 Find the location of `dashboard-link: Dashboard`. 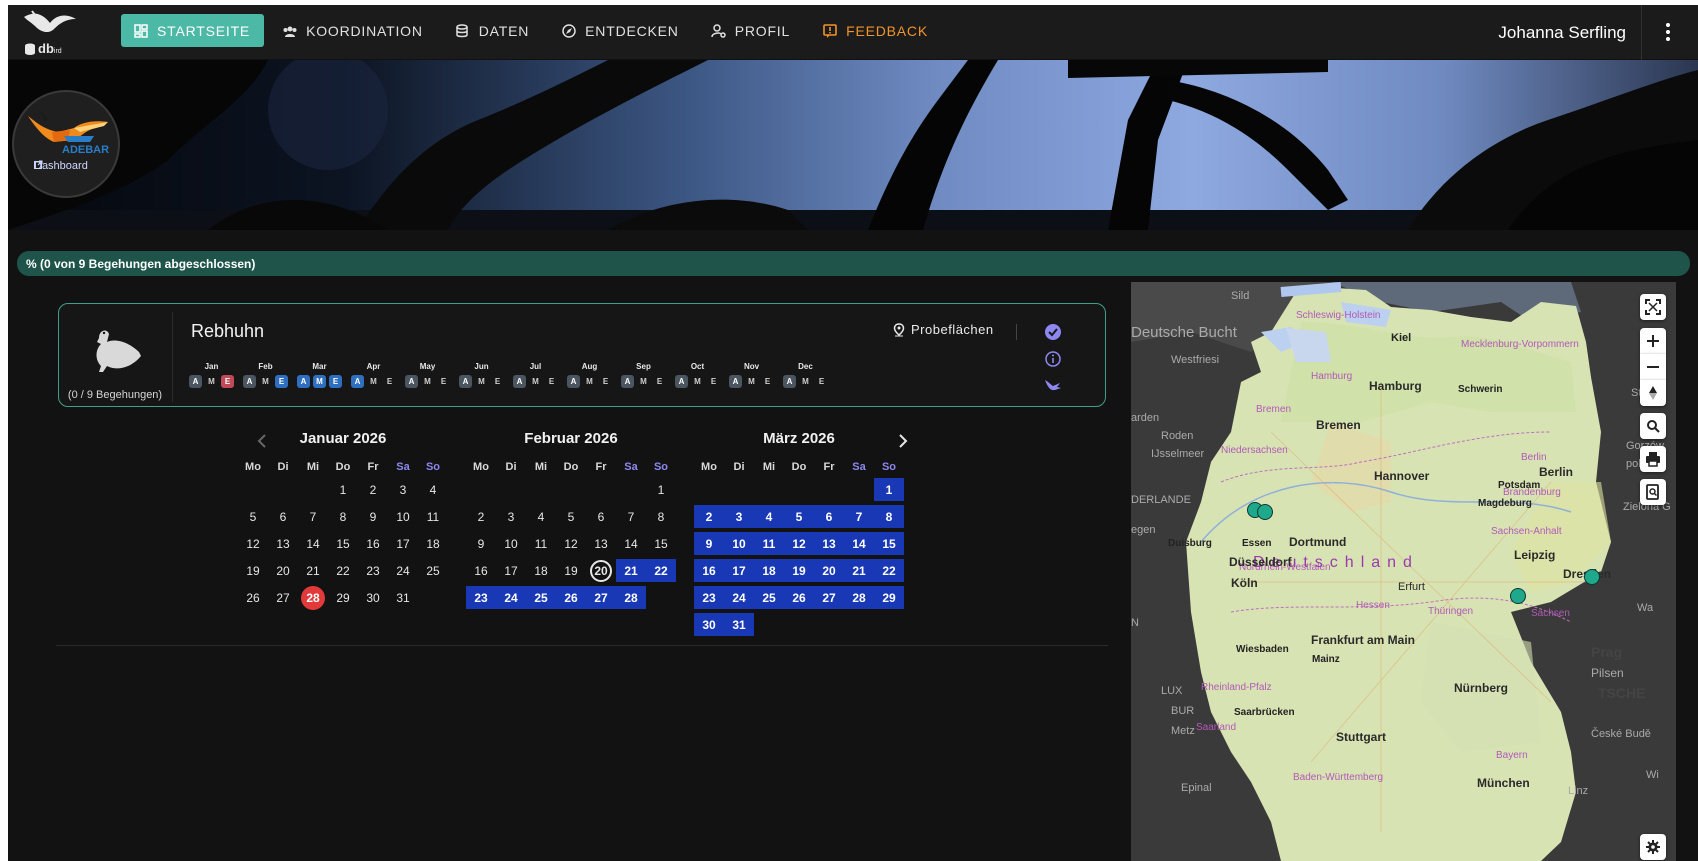

dashboard-link: Dashboard is located at coordinates (61, 166).